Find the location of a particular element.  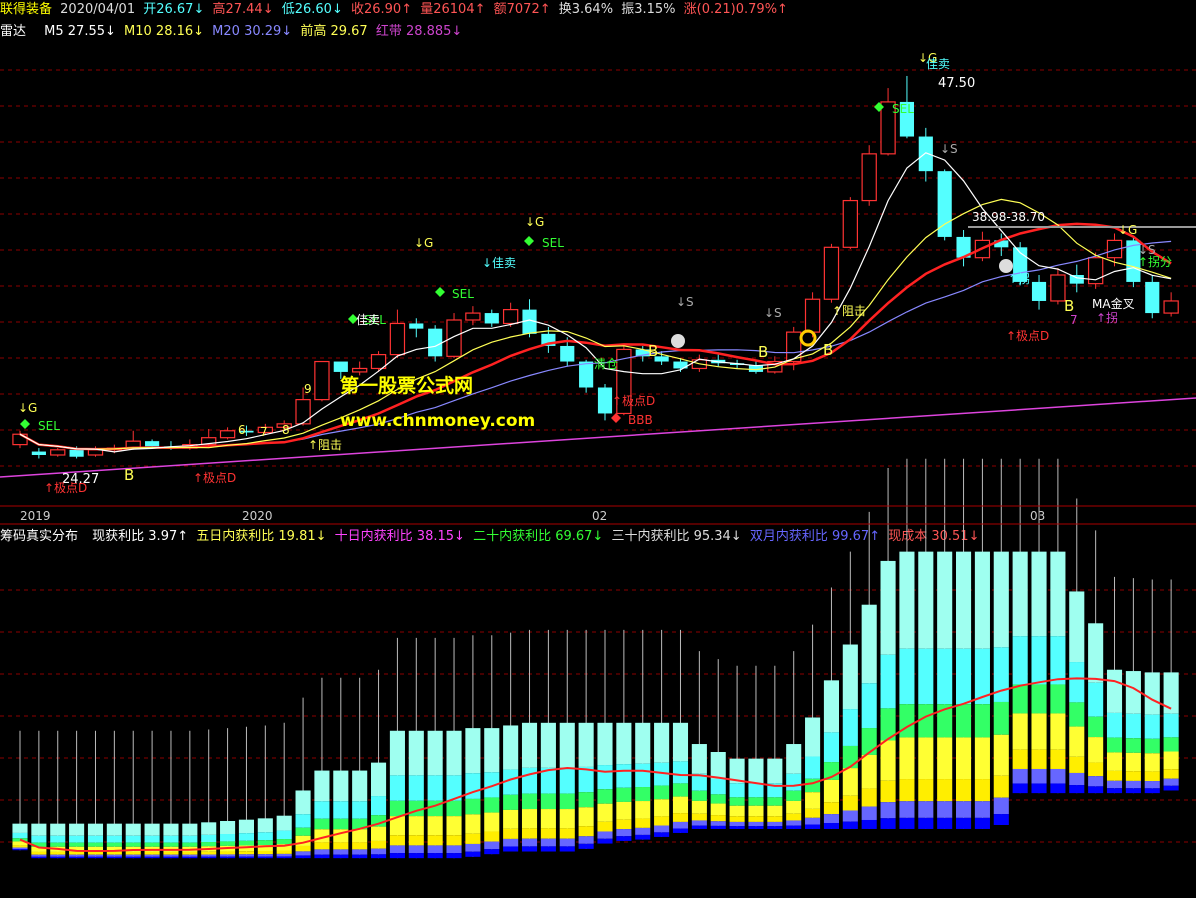

s-signal: ↓S is located at coordinates (685, 302).